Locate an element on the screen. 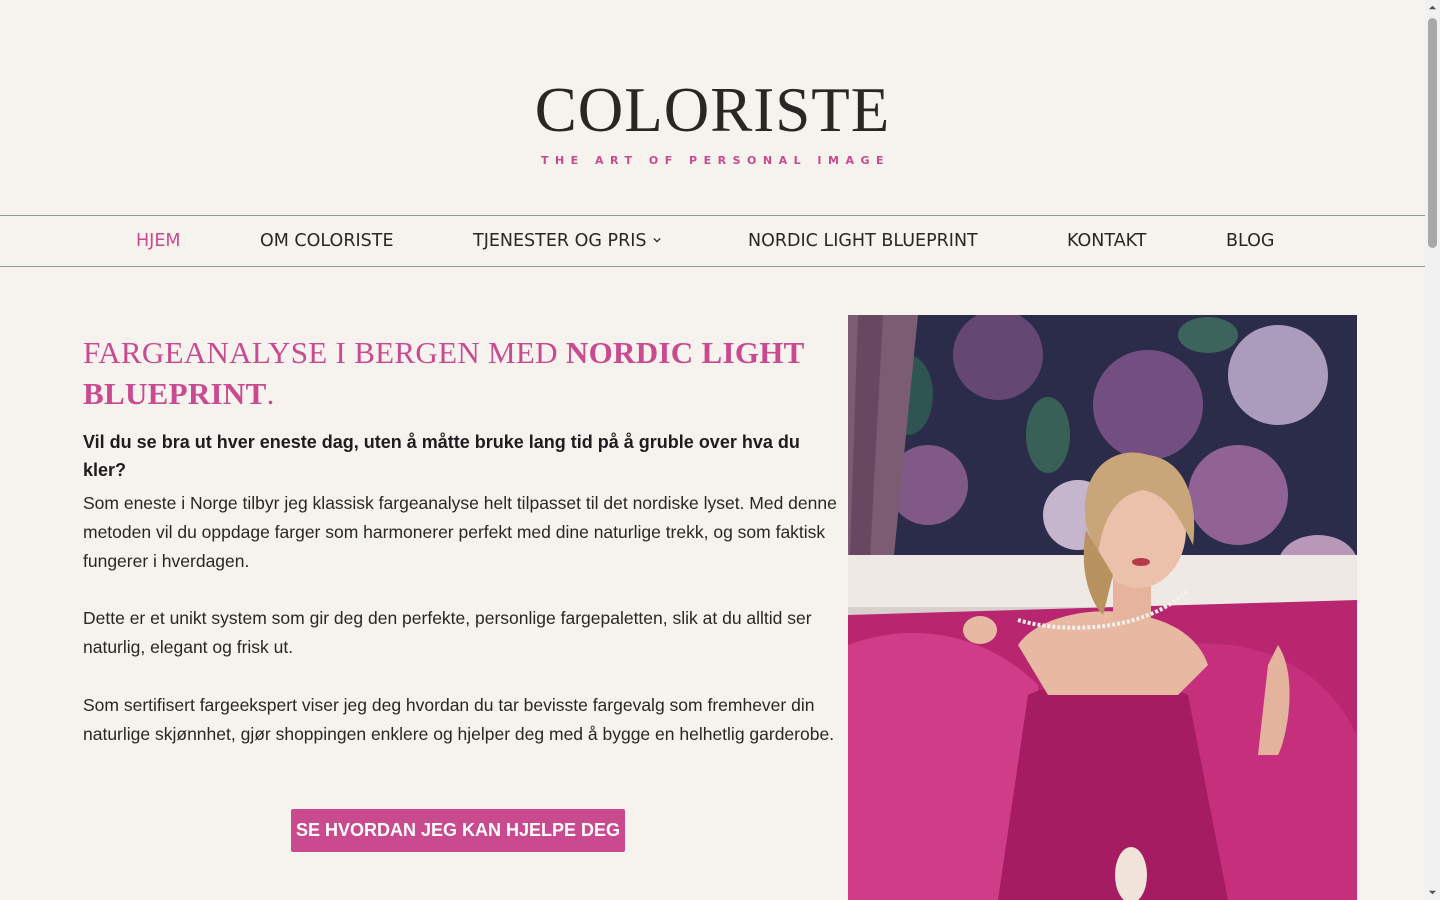 The image size is (1440, 900). nav-item-nordic-light-blueprint: NORDIC LIGHT BLUEPRINT is located at coordinates (863, 241).